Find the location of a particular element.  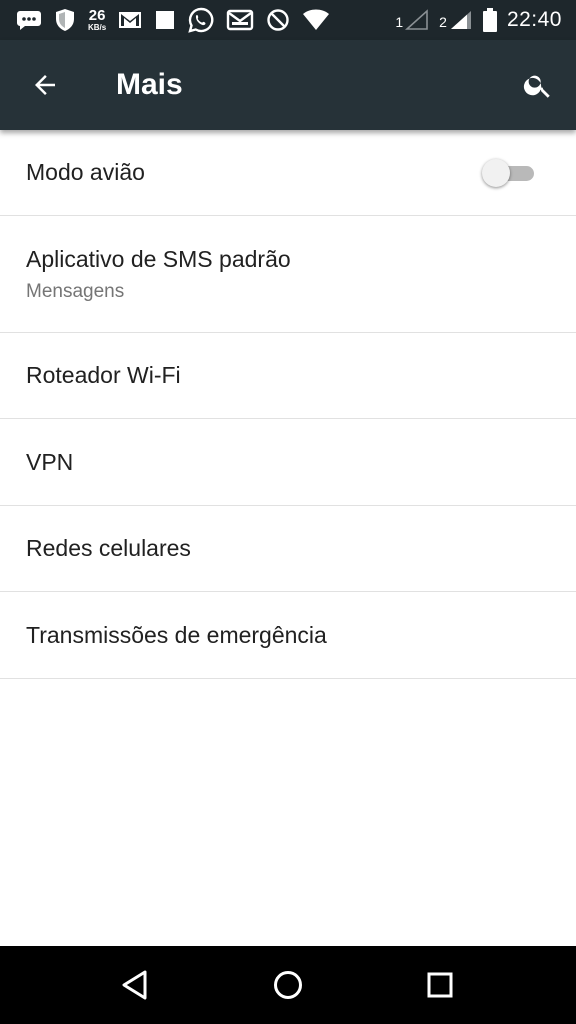

chat-bubble-icon is located at coordinates (29, 20).